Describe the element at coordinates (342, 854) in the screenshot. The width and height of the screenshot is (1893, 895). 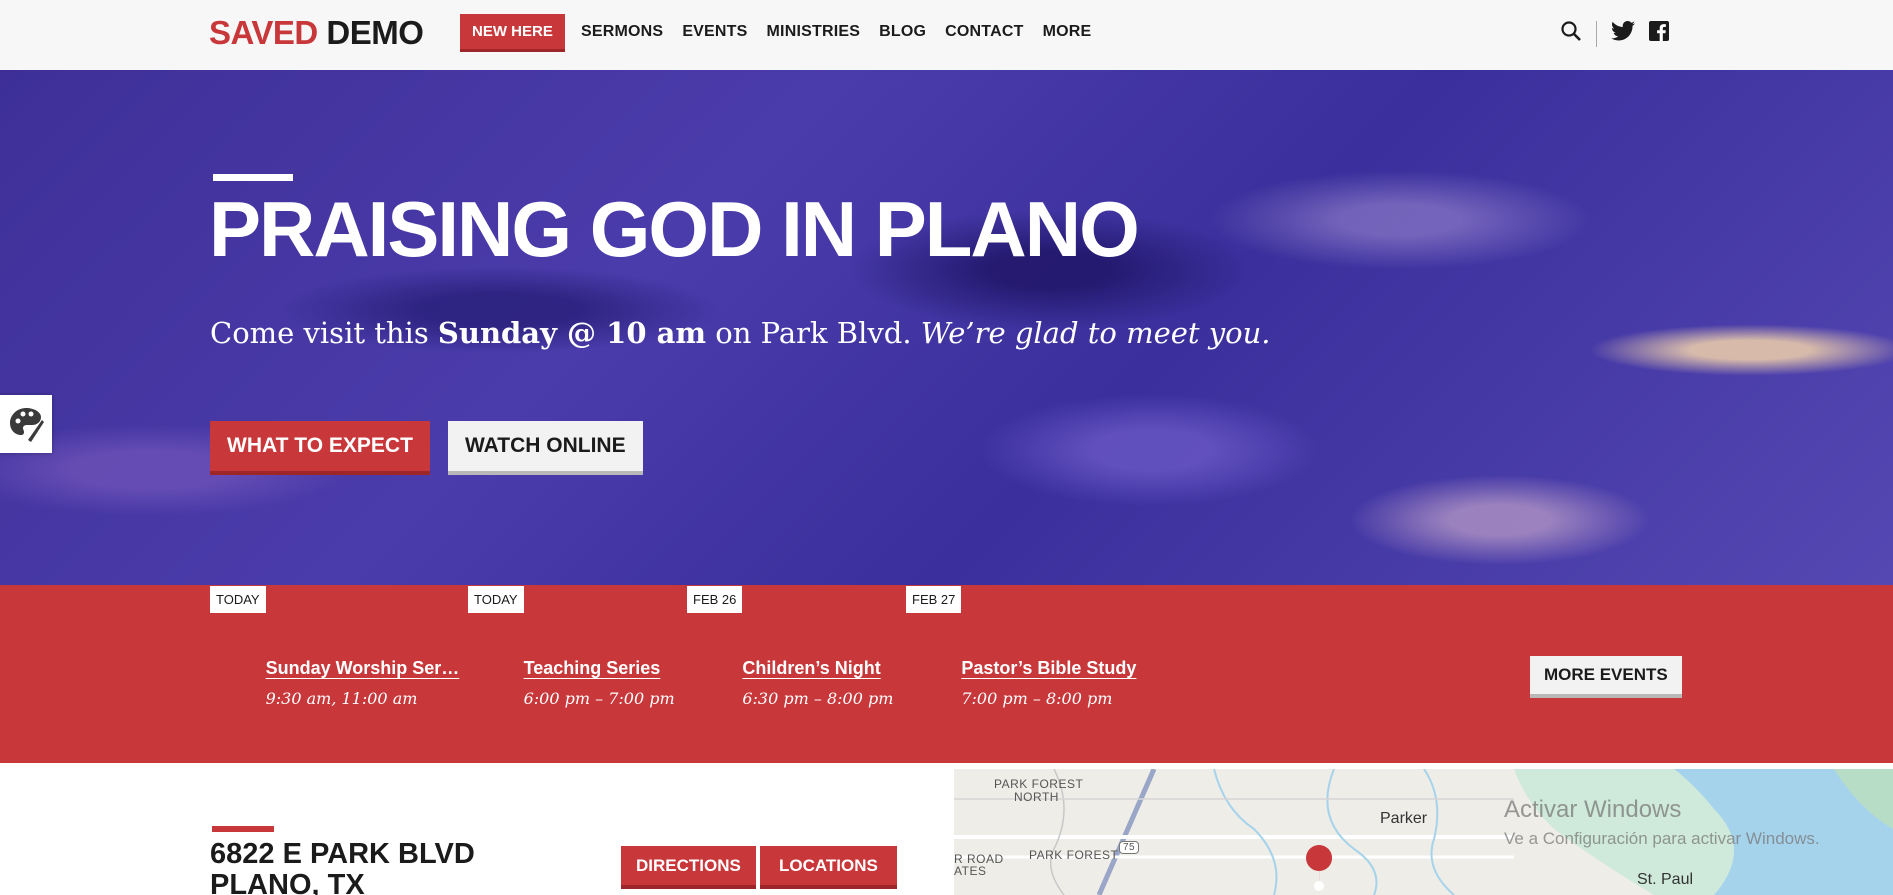
I see `address-line-1: 6822 E PARK BLVD` at that location.